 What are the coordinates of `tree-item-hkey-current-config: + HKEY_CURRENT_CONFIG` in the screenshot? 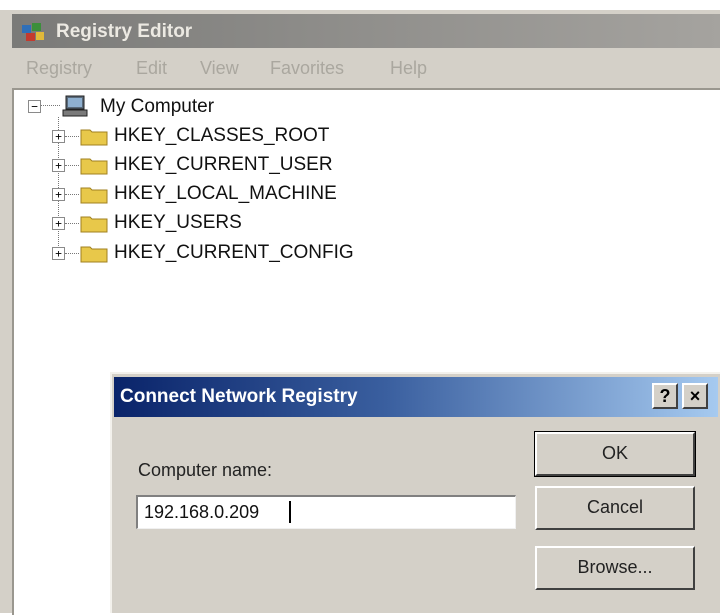 It's located at (245, 253).